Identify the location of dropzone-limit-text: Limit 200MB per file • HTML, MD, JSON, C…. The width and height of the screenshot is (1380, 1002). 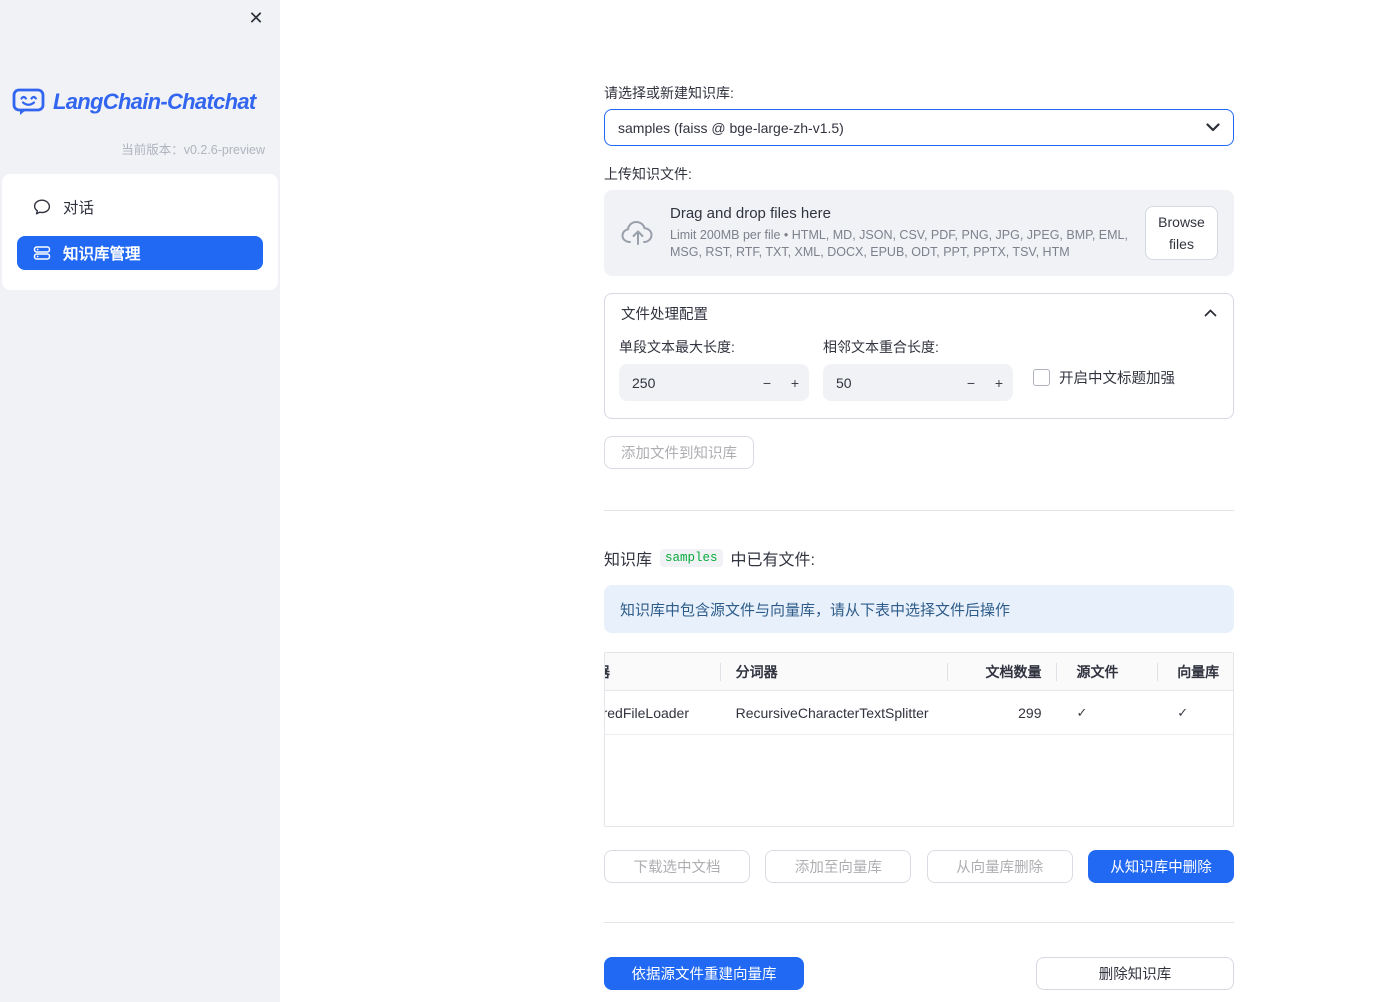
(899, 243).